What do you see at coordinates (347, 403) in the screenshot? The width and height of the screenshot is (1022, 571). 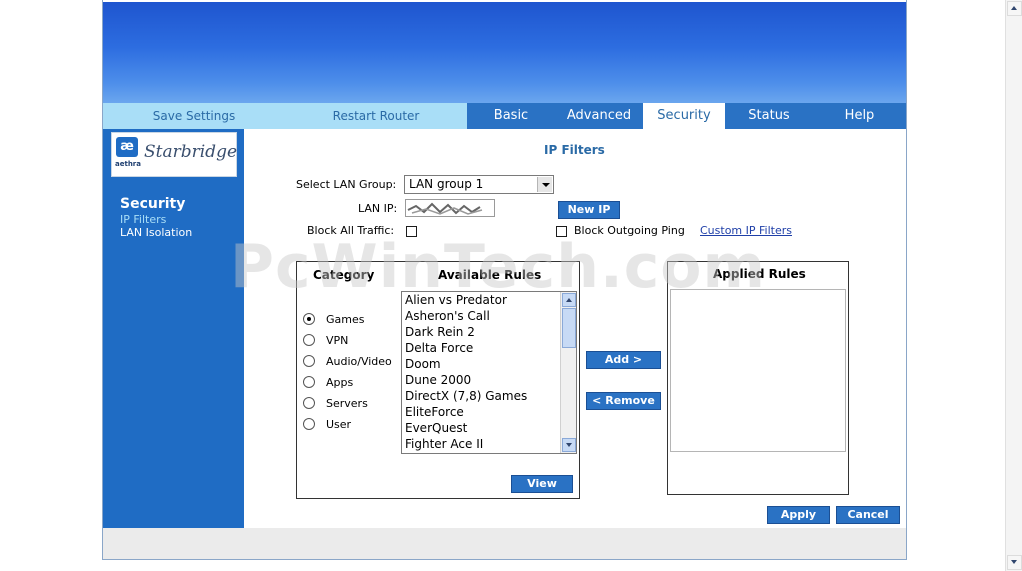 I see `category-label-servers: Servers` at bounding box center [347, 403].